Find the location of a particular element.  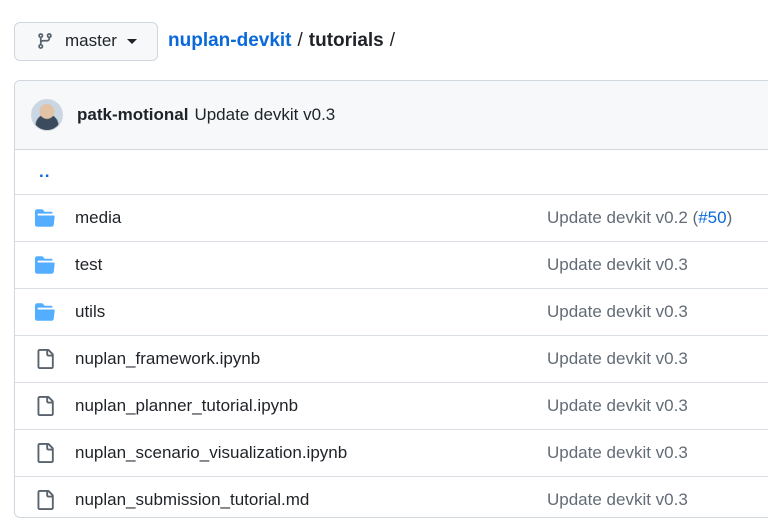

commit-message-text: Update devkit v0.2 ( is located at coordinates (623, 217).